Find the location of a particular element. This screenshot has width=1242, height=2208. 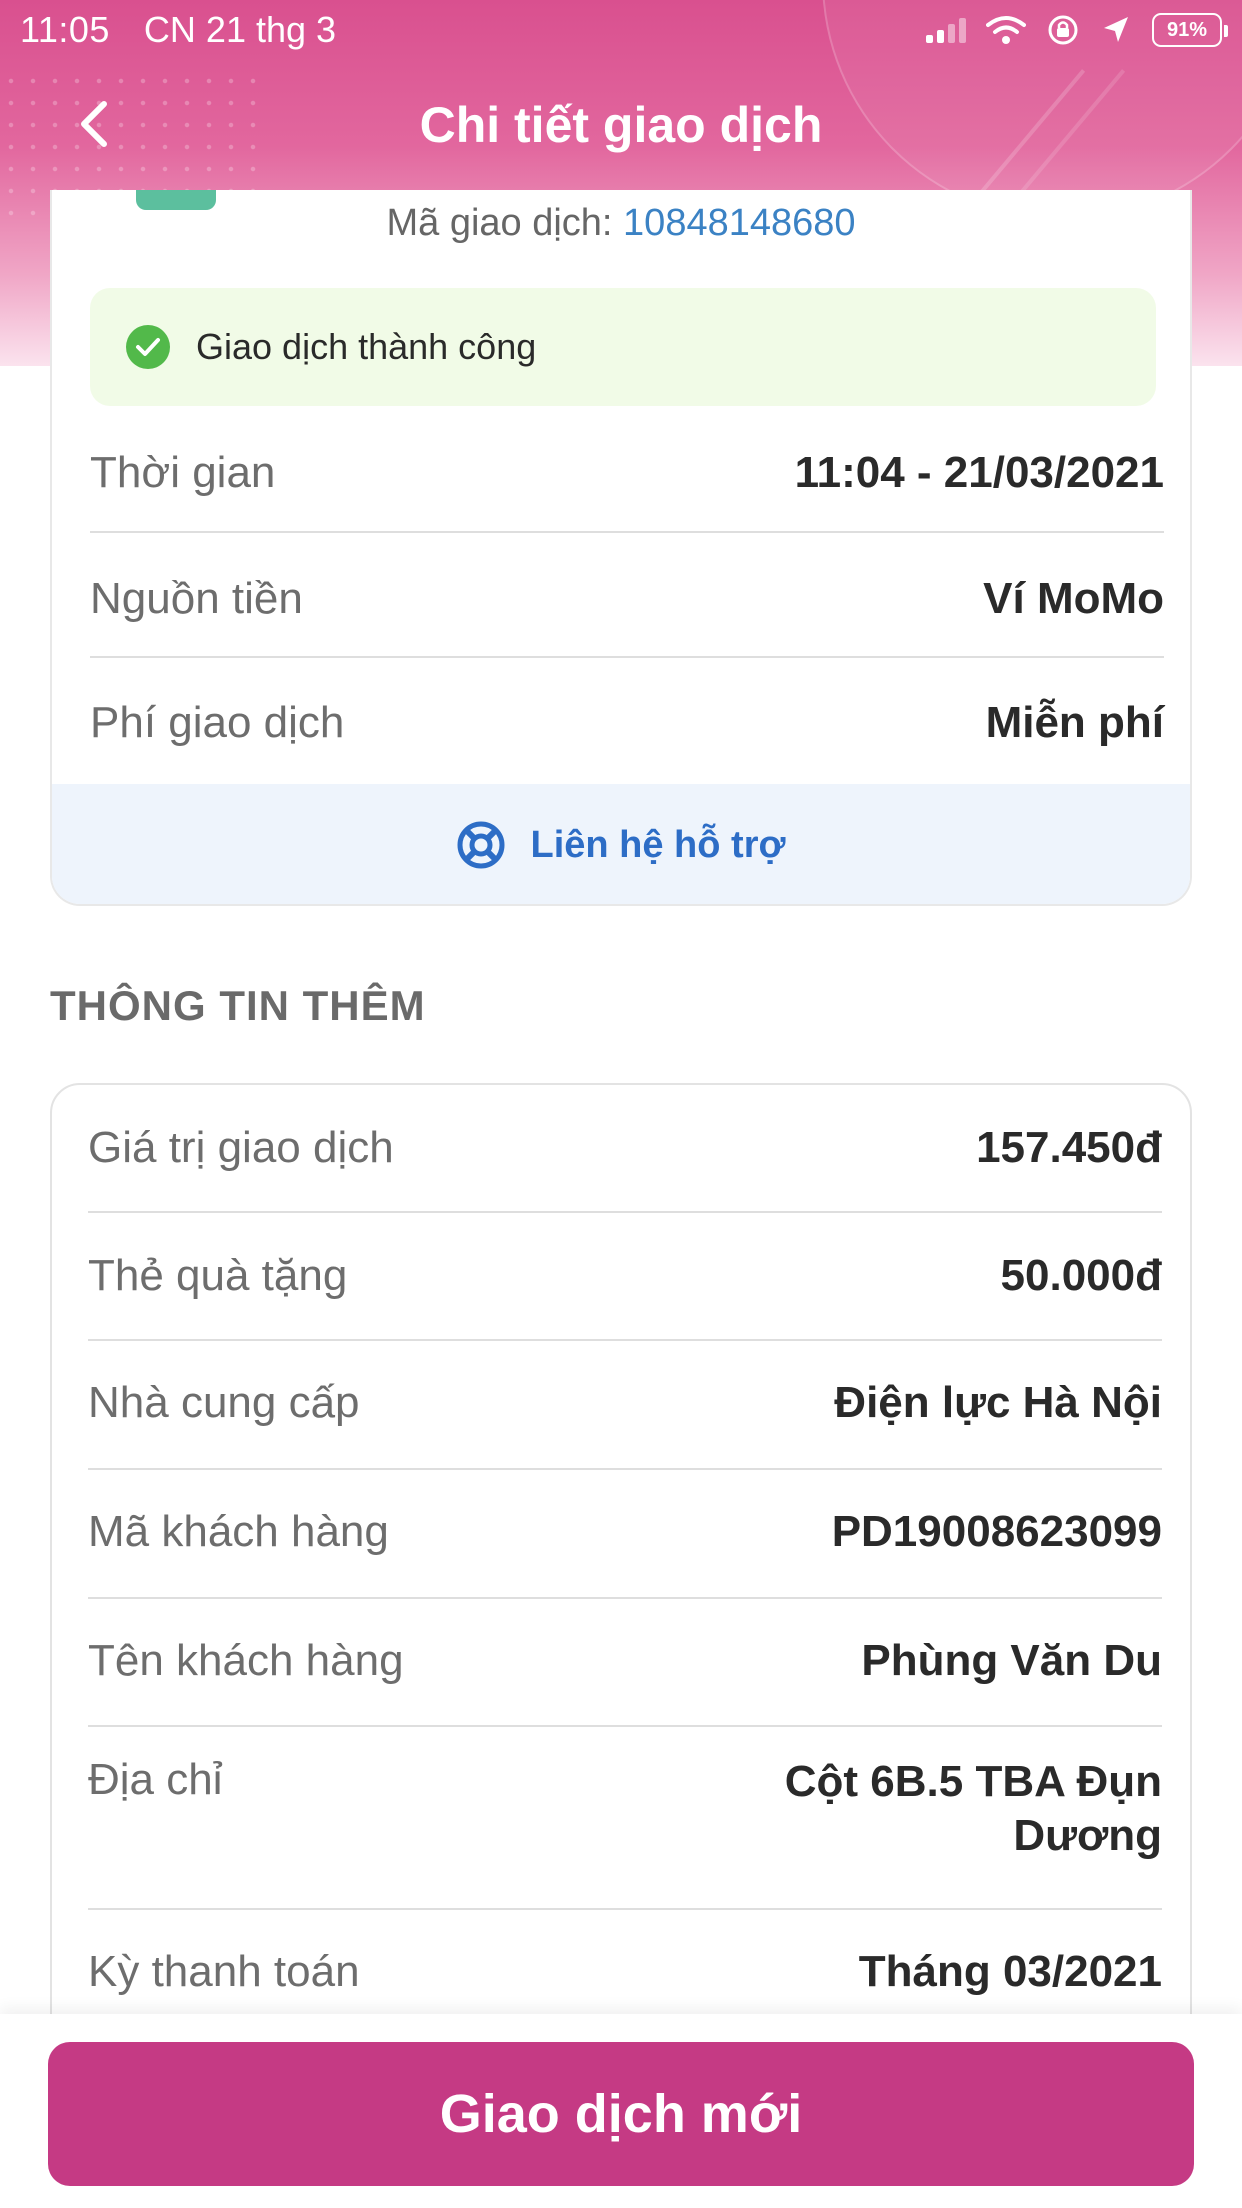

info-value: PD19008623099 is located at coordinates (996, 1531).